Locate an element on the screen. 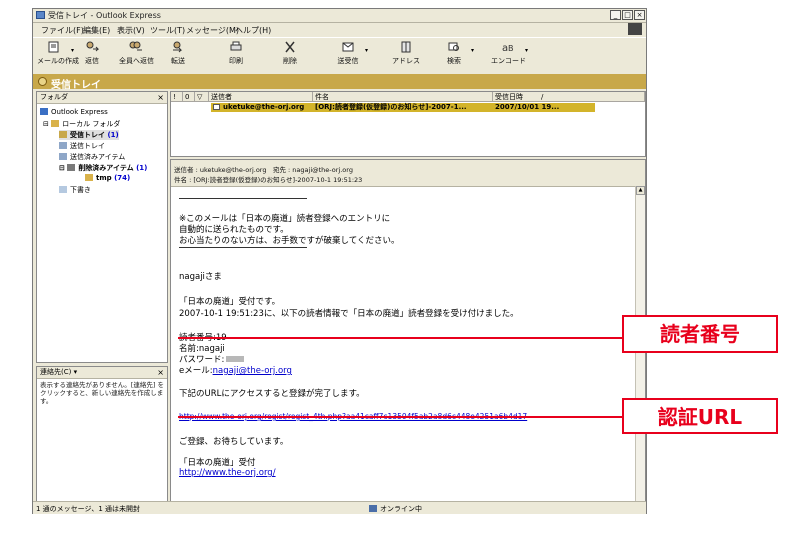  tree-item-local-folders: ⊟ ローカル フォルダ is located at coordinates (81, 124).